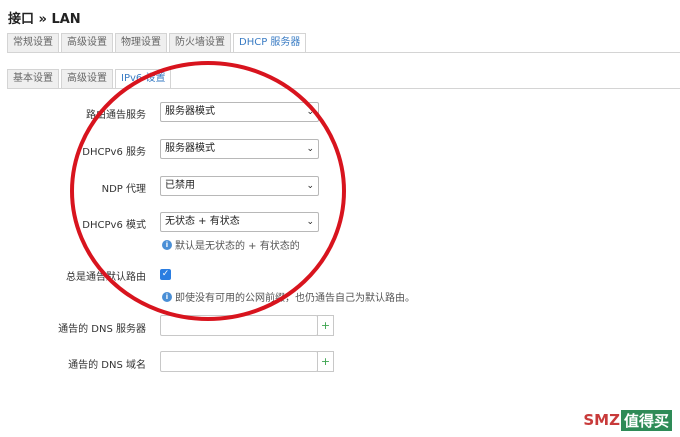  I want to click on dns-domains-input, so click(239, 361).